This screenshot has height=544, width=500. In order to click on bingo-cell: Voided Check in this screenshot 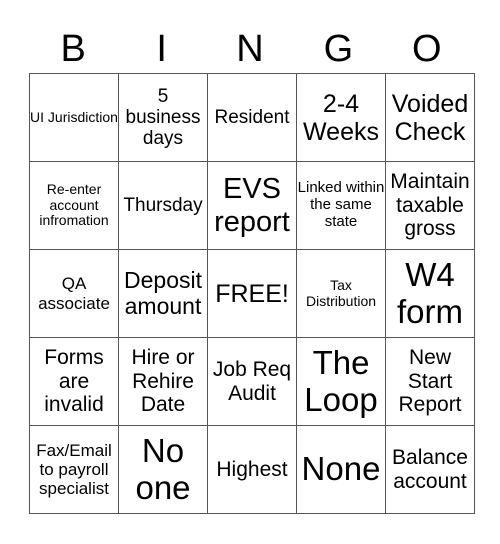, I will do `click(430, 117)`.